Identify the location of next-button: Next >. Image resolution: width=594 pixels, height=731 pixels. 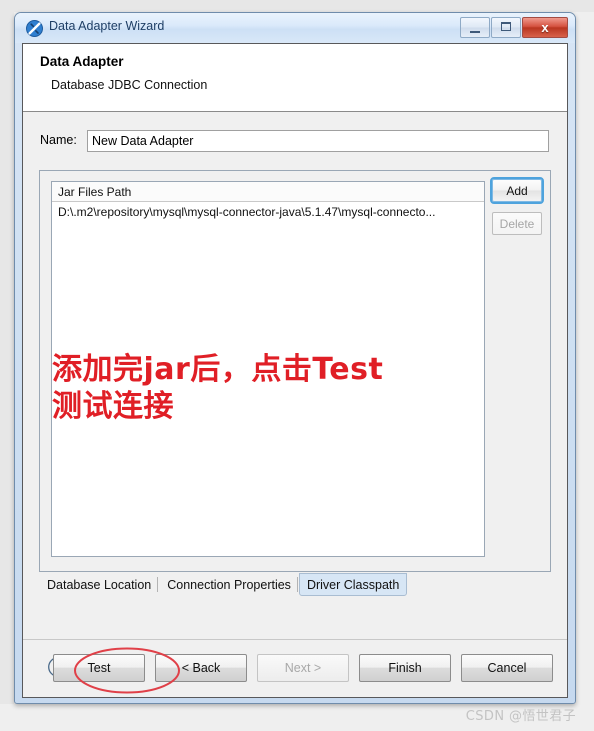
(303, 668).